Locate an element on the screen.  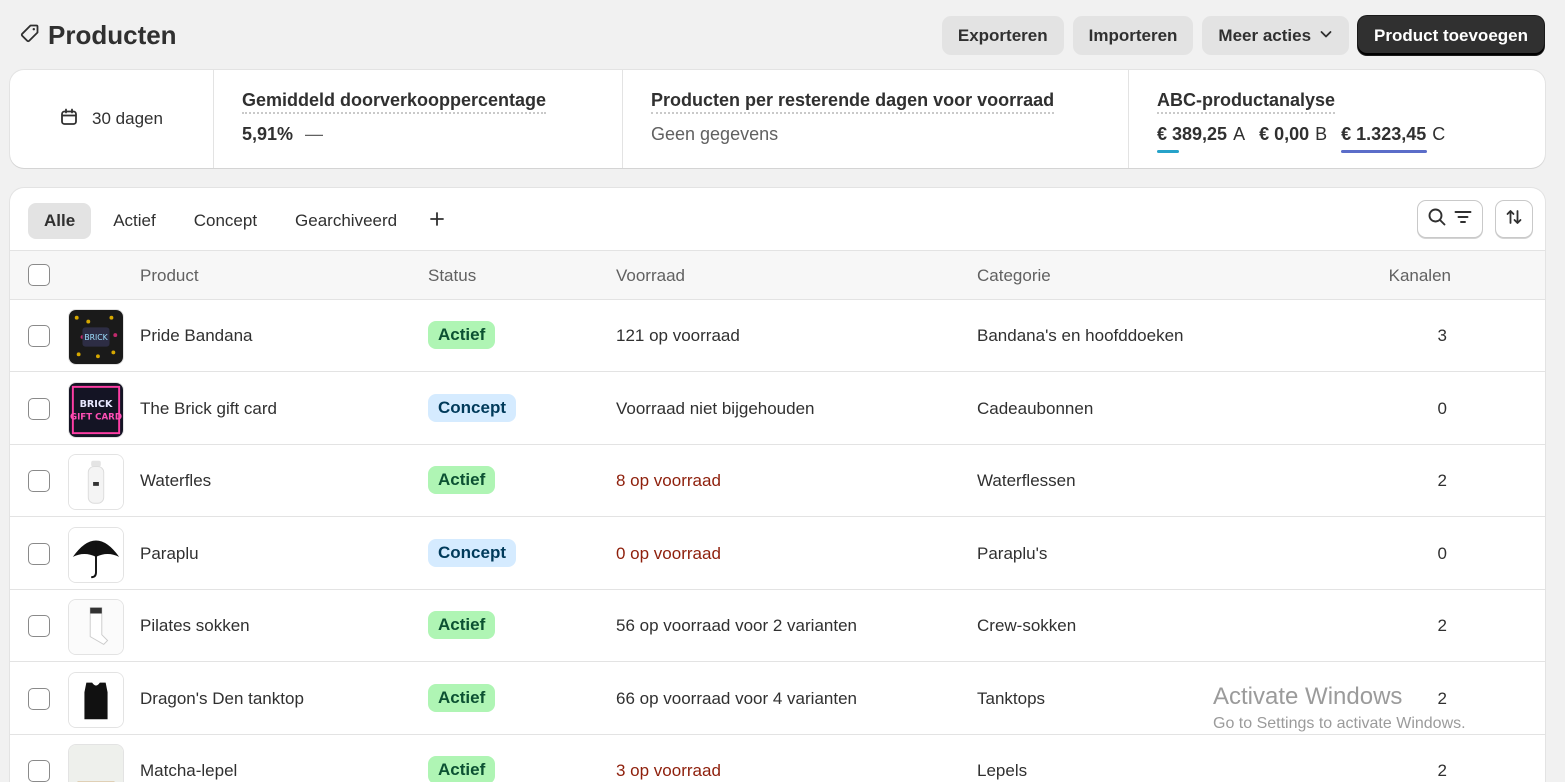
product-thumbnail: BRICK is located at coordinates (96, 337).